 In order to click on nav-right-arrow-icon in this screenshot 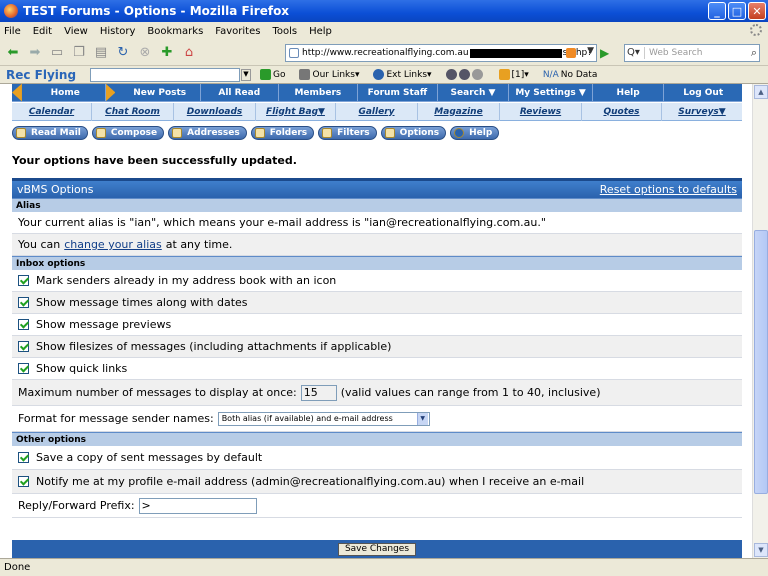, I will do `click(110, 93)`.